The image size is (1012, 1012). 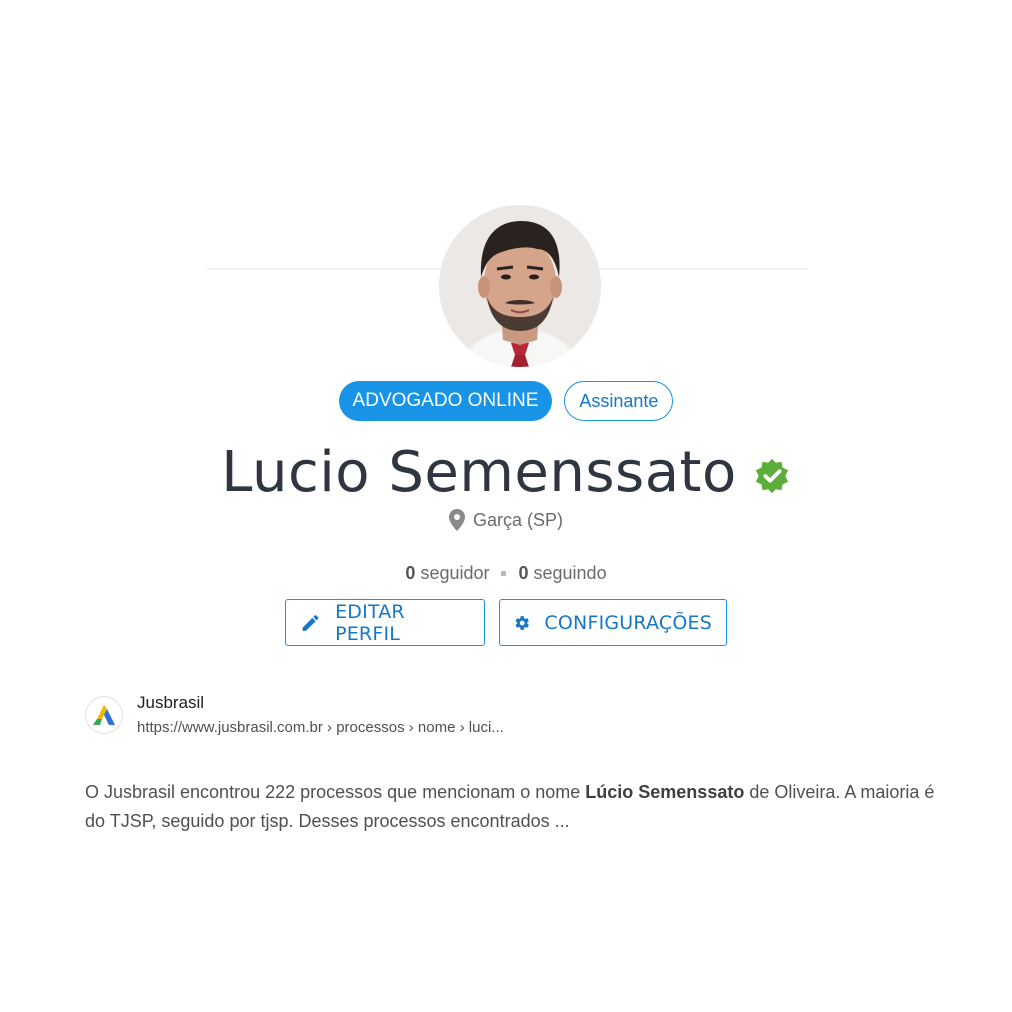 I want to click on edit-profile-label: EDITAR PERFIL, so click(x=370, y=622).